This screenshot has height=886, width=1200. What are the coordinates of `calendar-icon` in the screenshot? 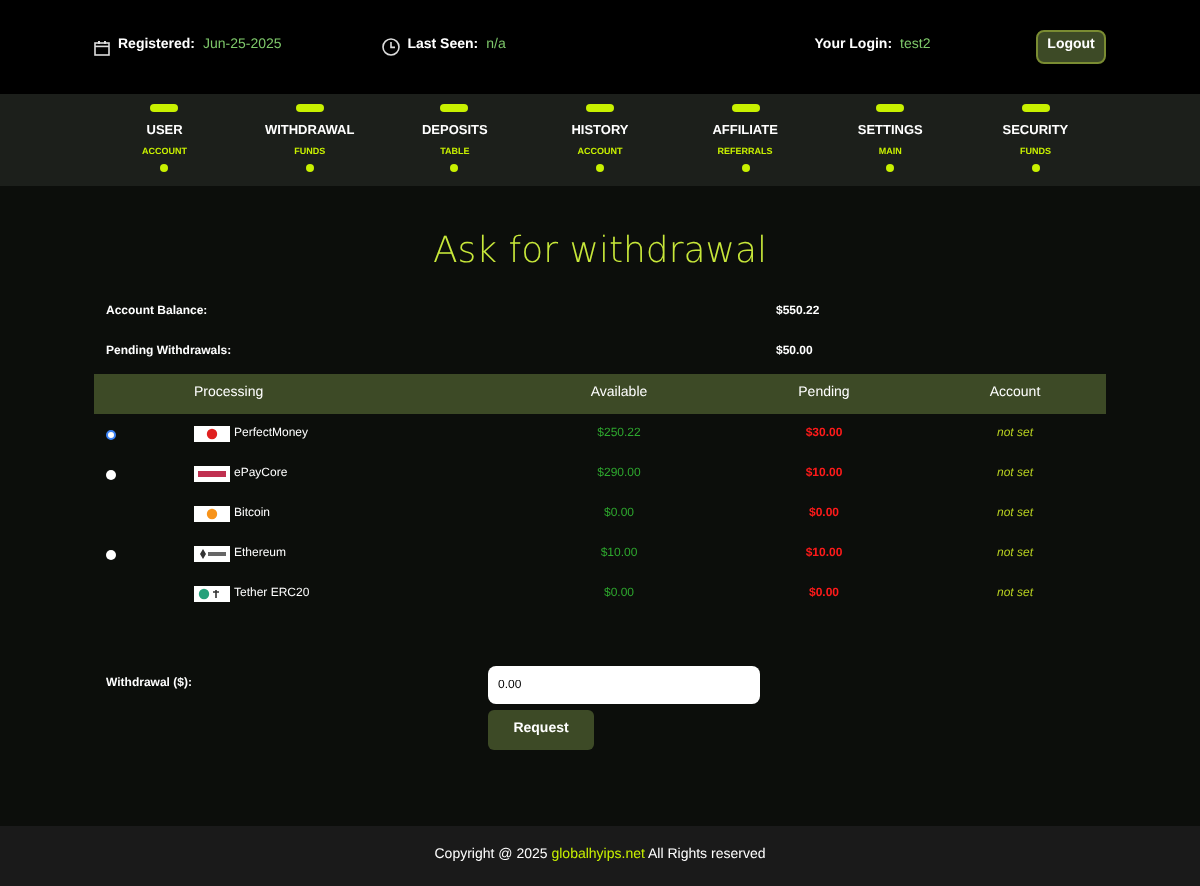 It's located at (102, 47).